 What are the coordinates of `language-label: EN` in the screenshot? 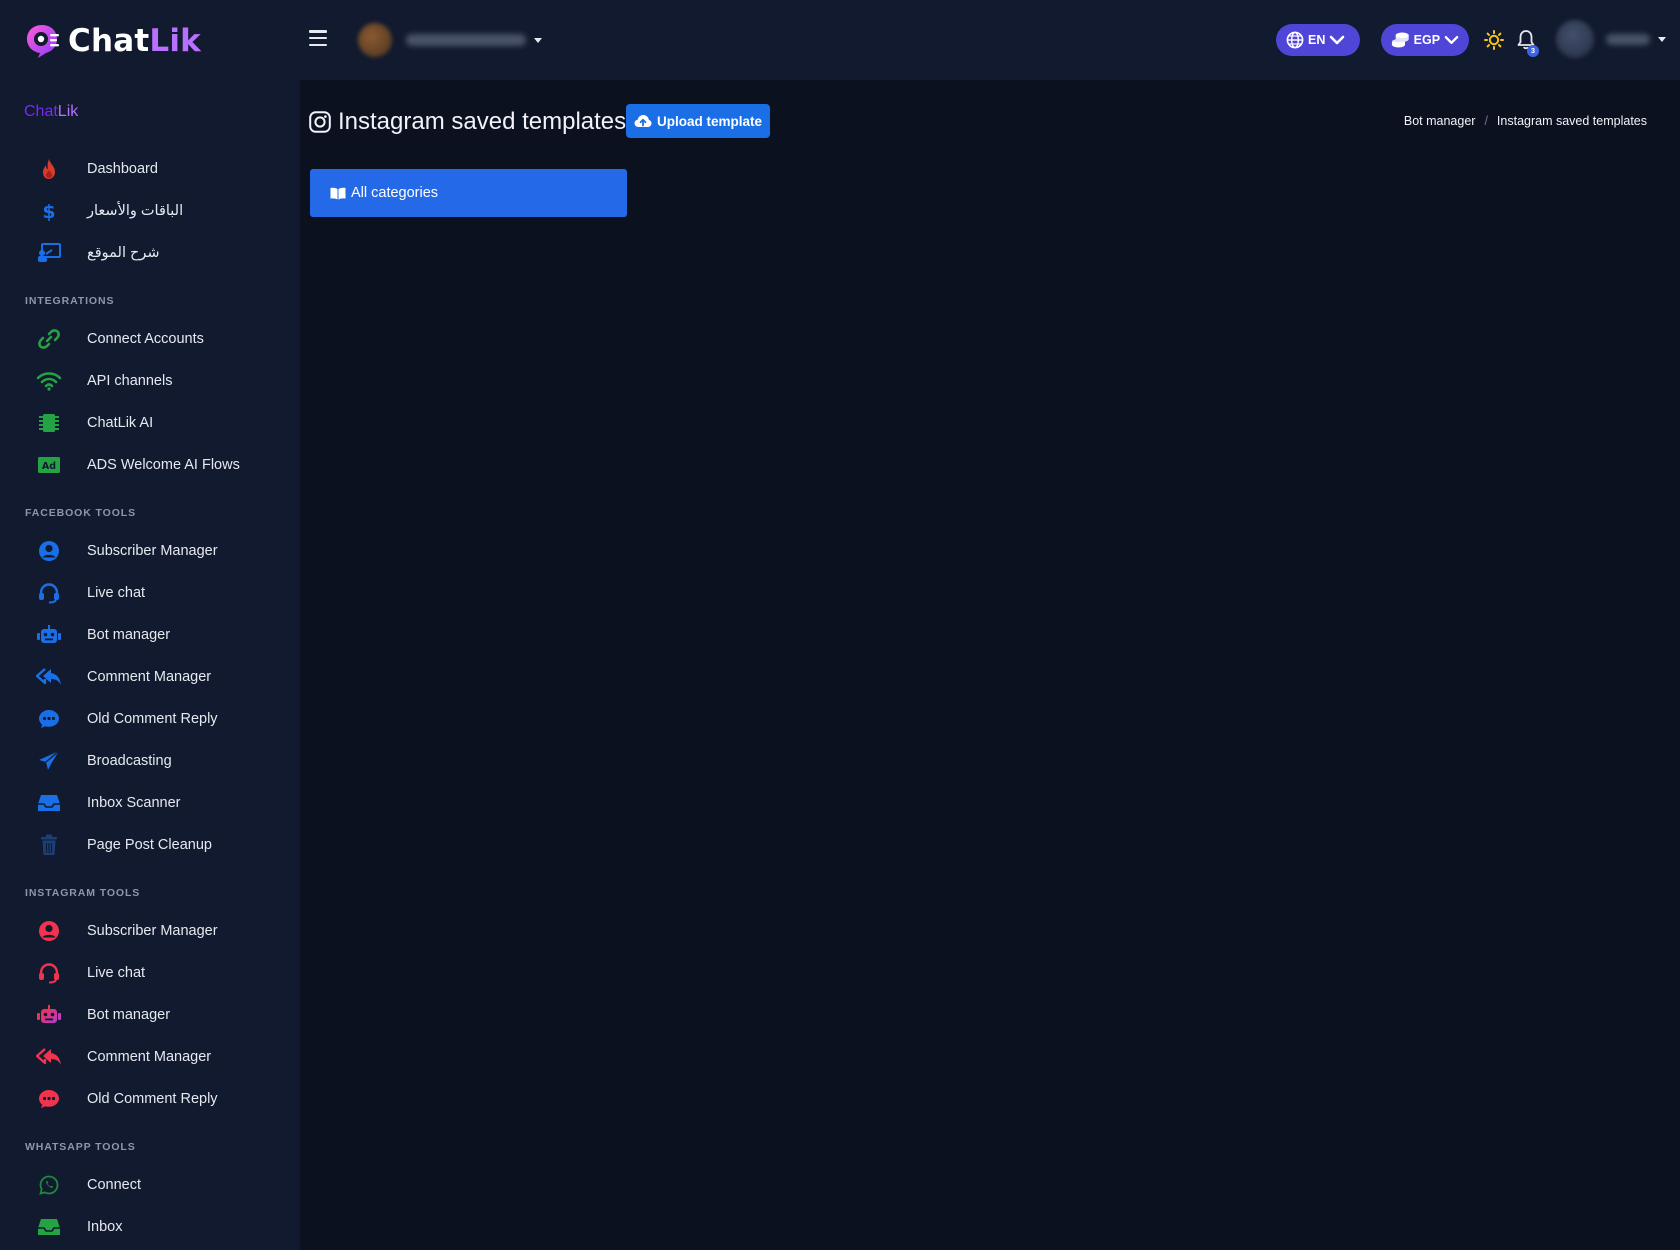 It's located at (1317, 40).